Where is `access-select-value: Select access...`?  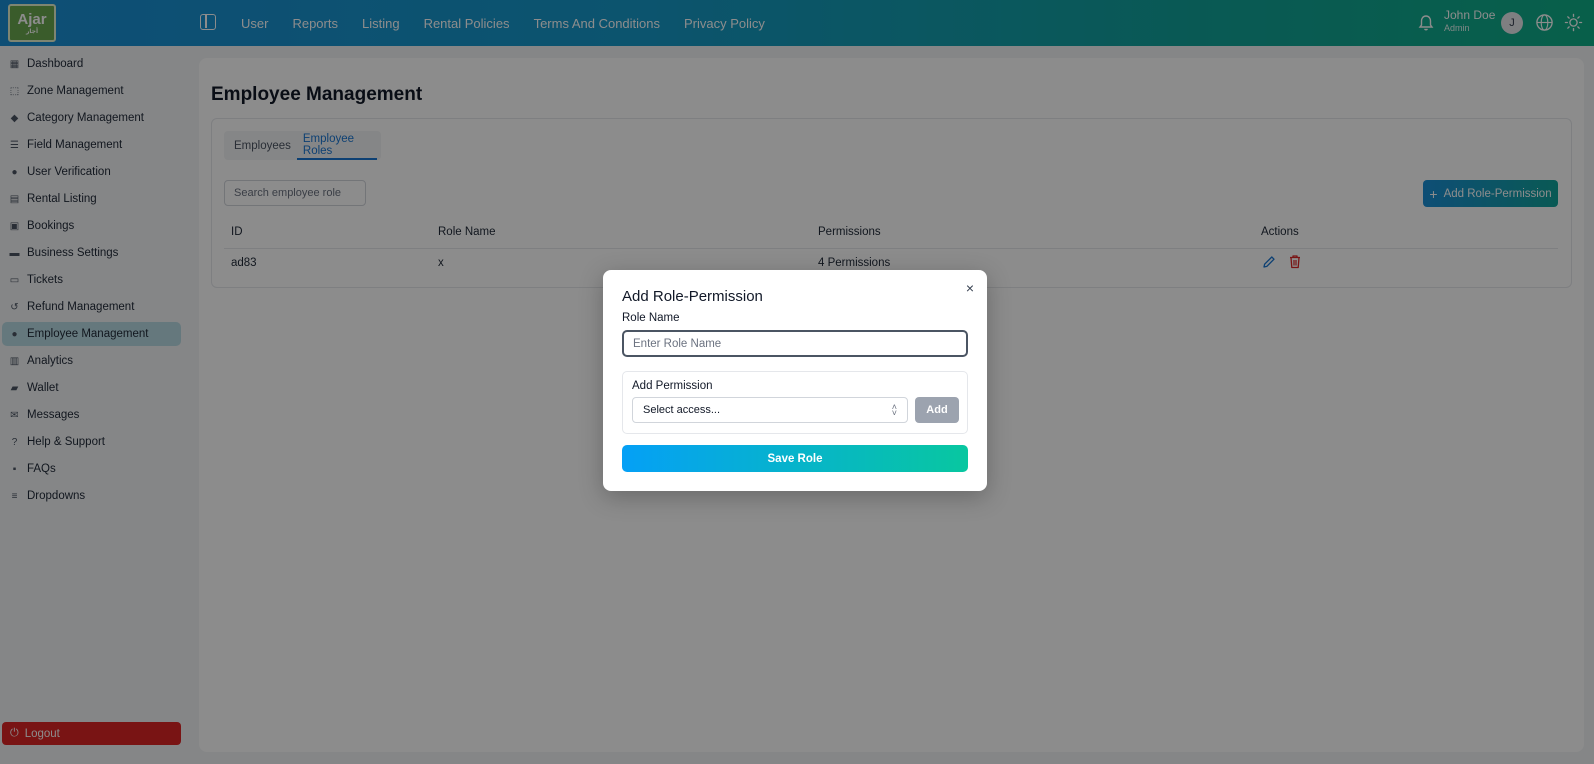 access-select-value: Select access... is located at coordinates (682, 410).